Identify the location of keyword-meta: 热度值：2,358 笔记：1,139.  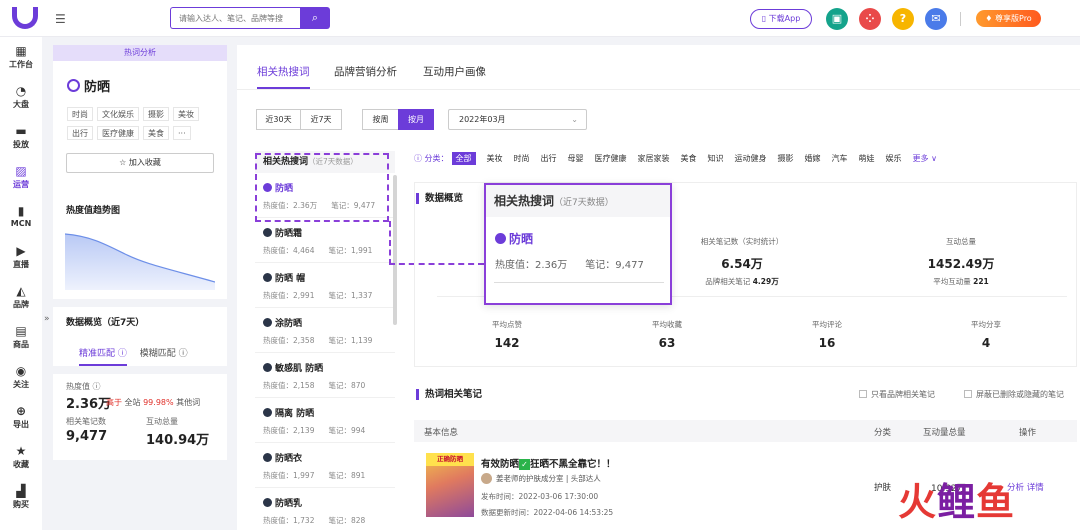
(329, 340).